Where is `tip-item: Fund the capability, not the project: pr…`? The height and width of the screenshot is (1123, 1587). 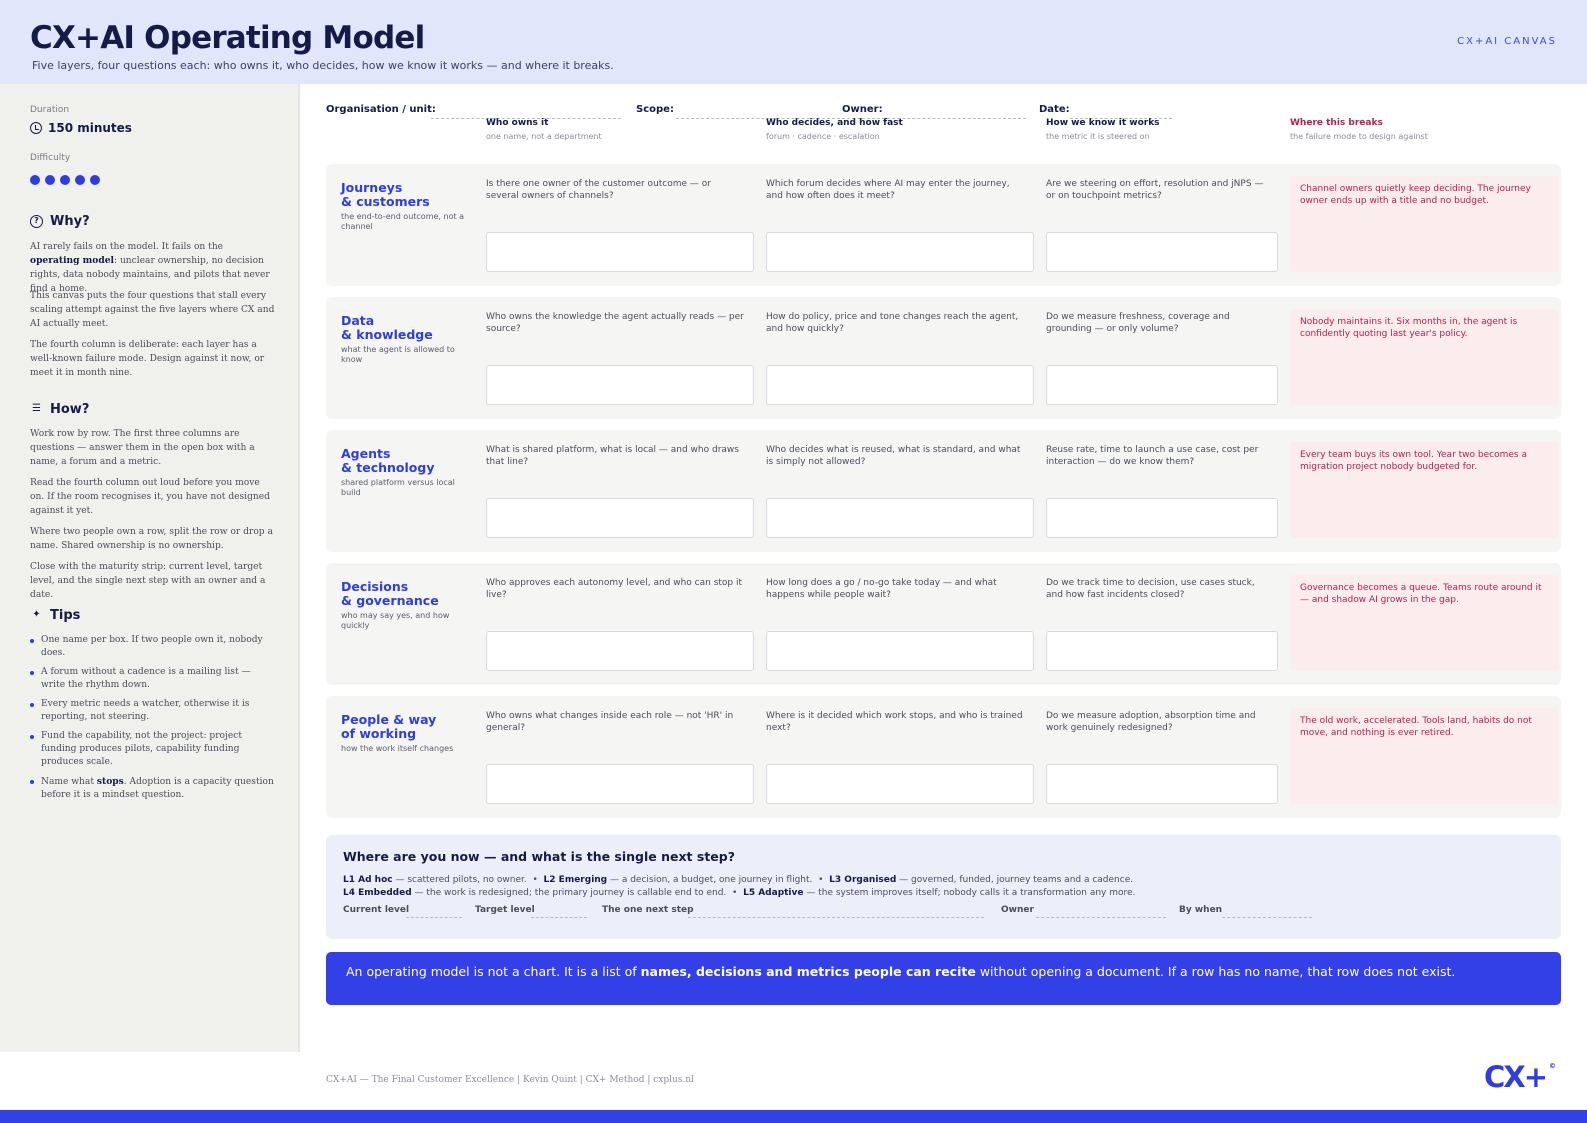 tip-item: Fund the capability, not the project: pr… is located at coordinates (152, 749).